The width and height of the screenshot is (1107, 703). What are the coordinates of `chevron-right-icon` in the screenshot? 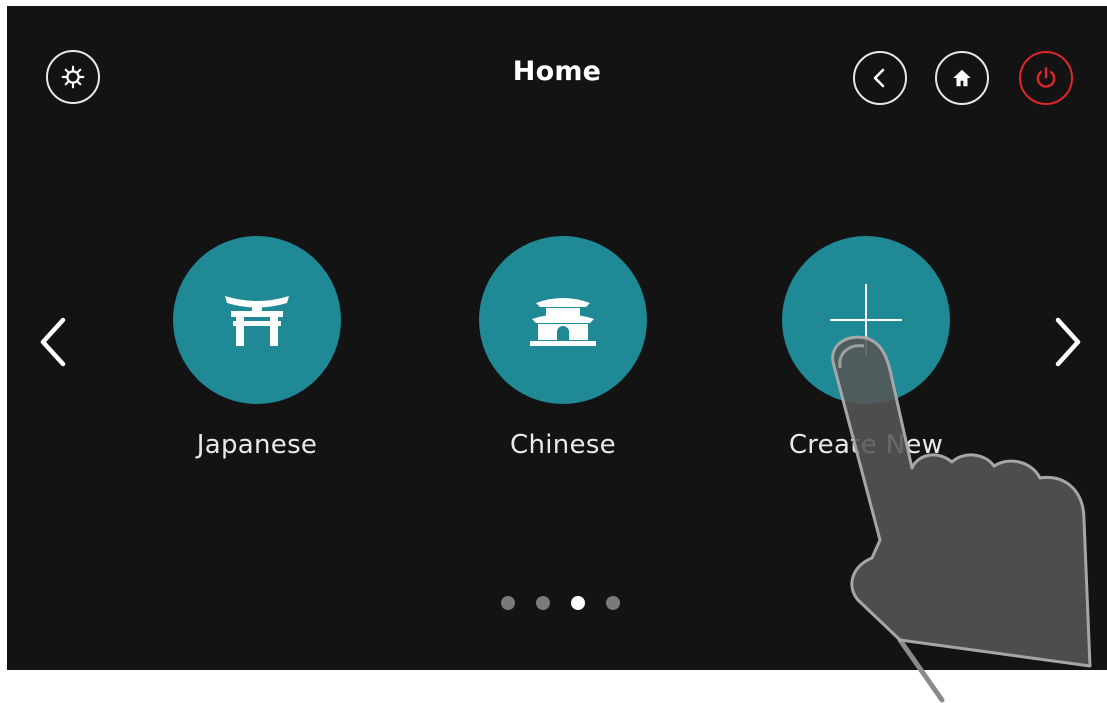 It's located at (1068, 342).